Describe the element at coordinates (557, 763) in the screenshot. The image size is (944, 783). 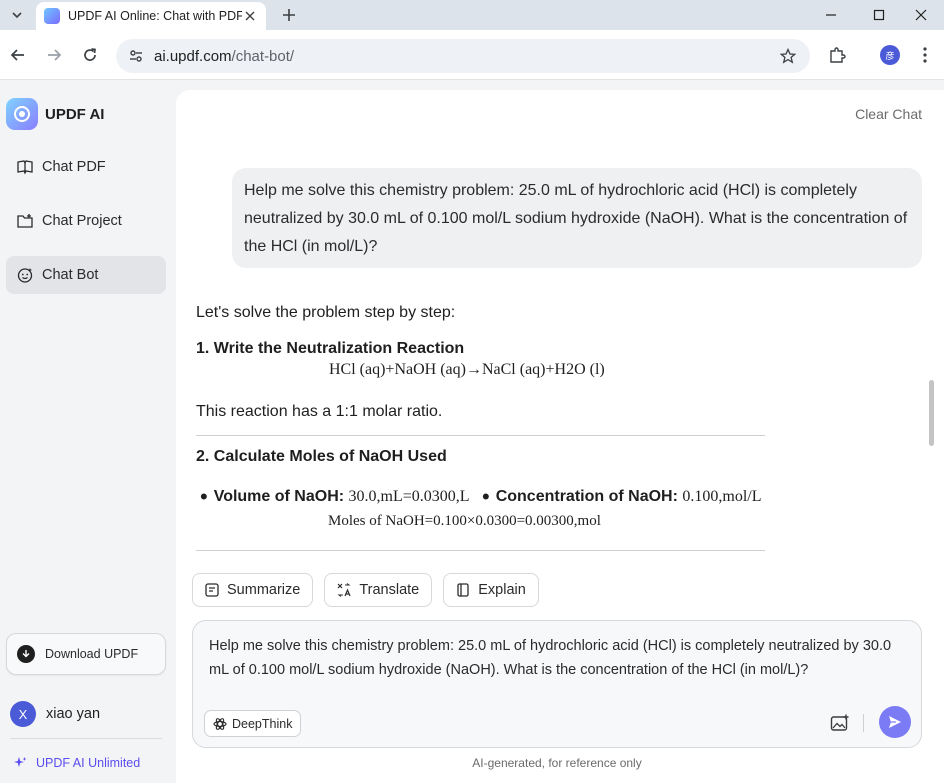
I see `ai-disclaimer: AI-generated, for reference only` at that location.